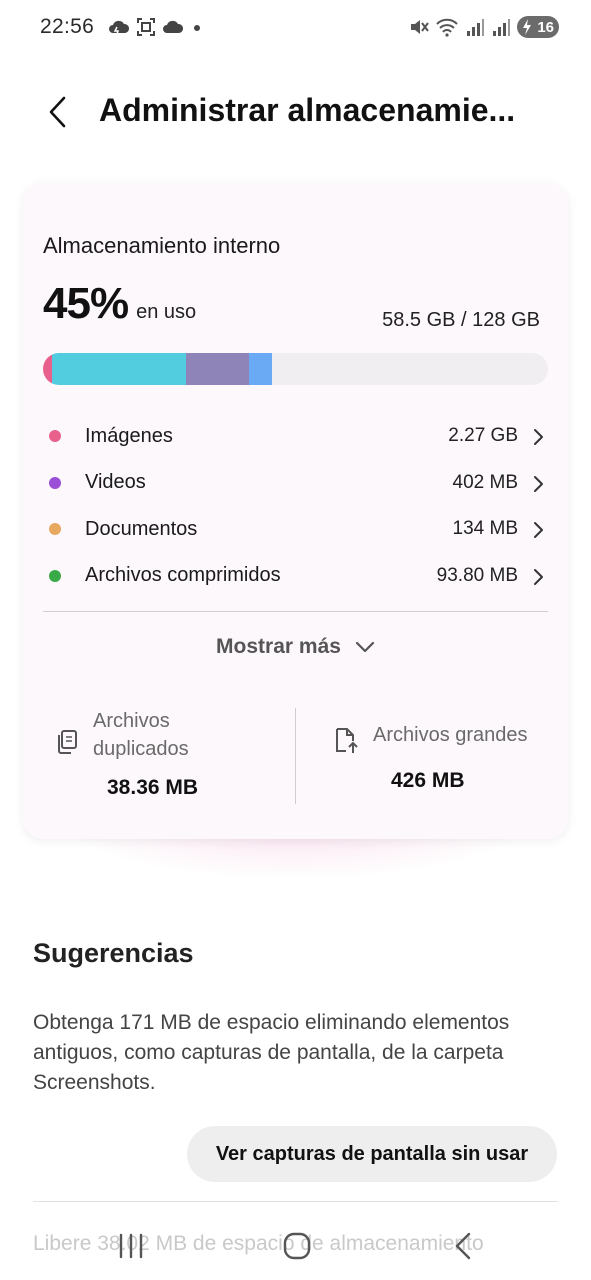  I want to click on status-right-icons: 16, so click(484, 27).